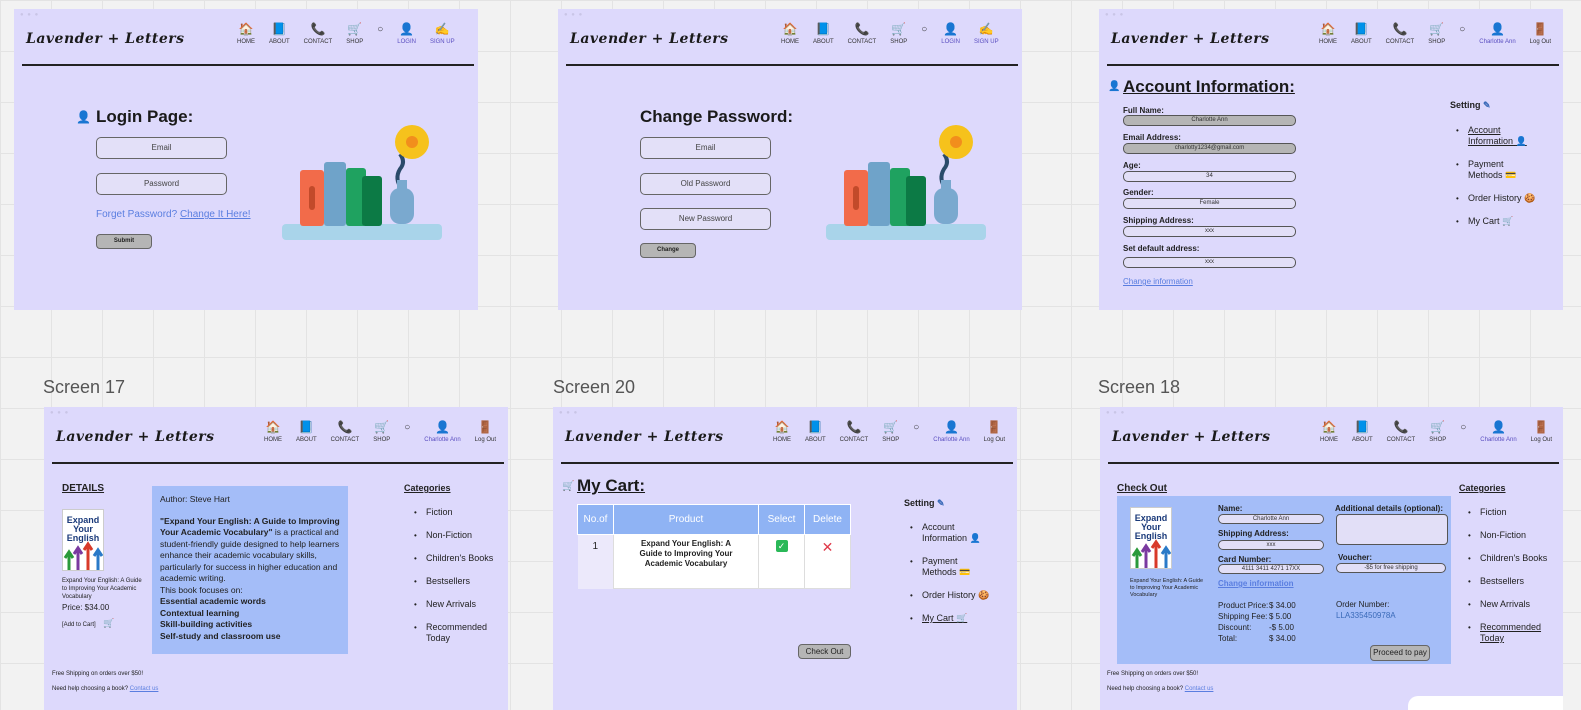 Image resolution: width=1581 pixels, height=710 pixels. Describe the element at coordinates (1487, 105) in the screenshot. I see `pencil-icon: ✎` at that location.